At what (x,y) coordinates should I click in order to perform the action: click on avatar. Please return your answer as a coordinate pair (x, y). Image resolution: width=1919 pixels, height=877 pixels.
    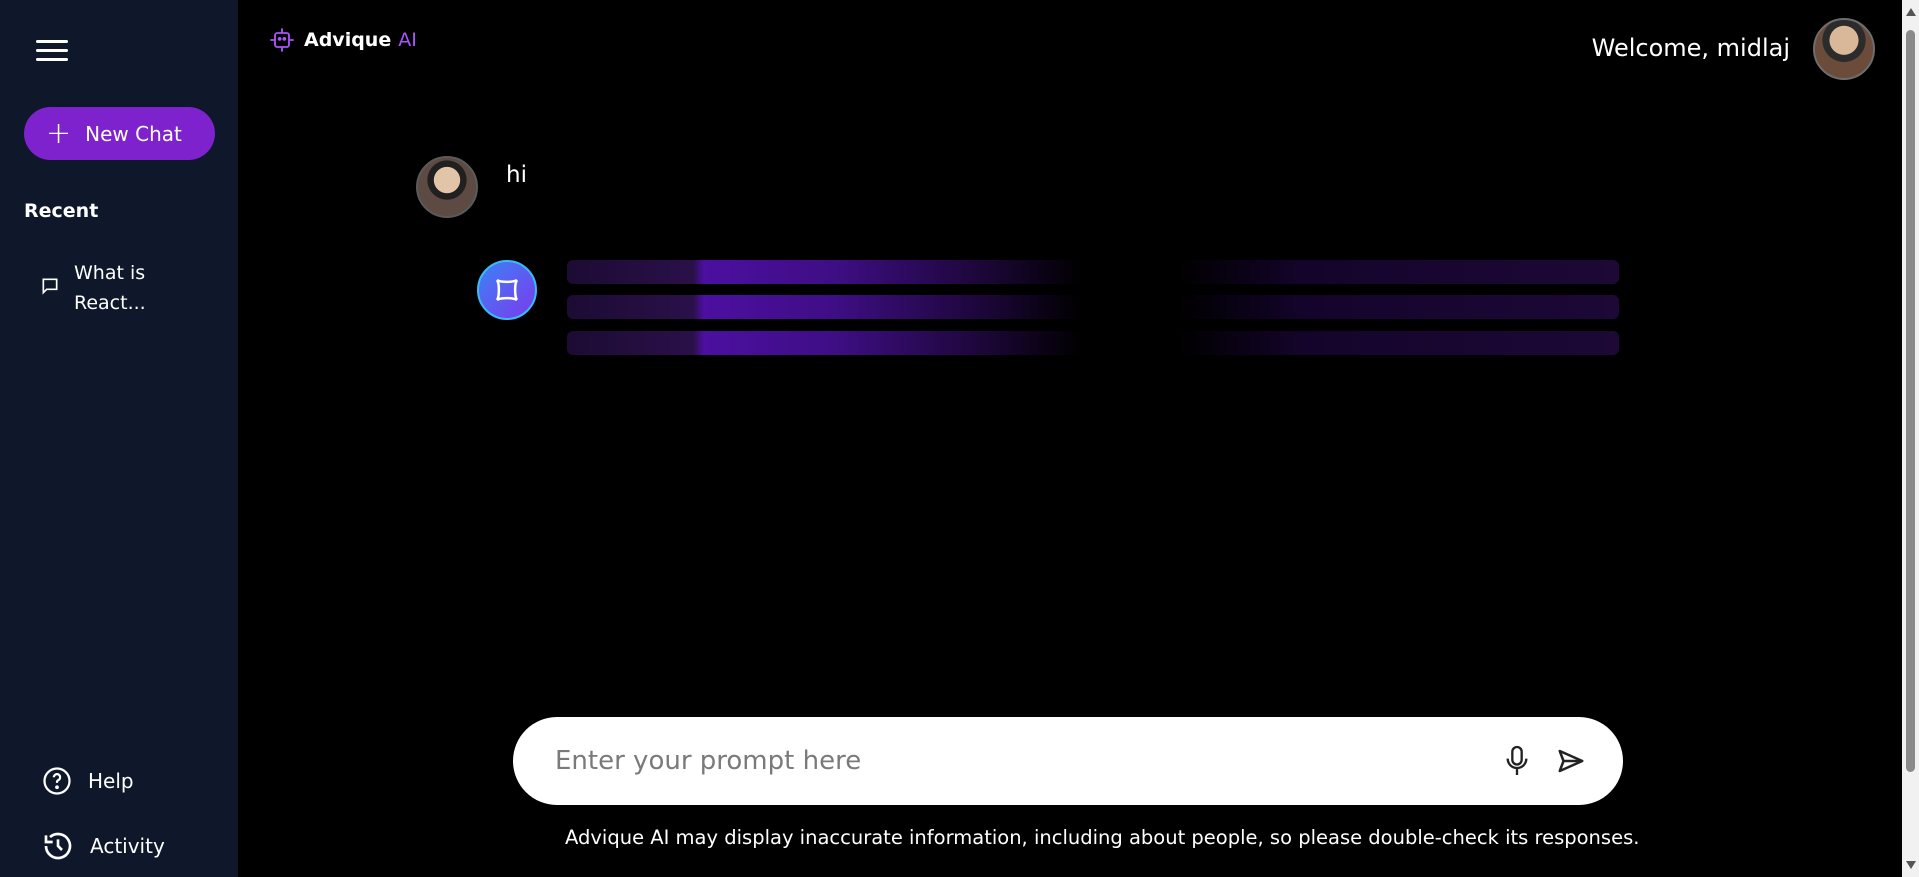
    Looking at the image, I should click on (1844, 49).